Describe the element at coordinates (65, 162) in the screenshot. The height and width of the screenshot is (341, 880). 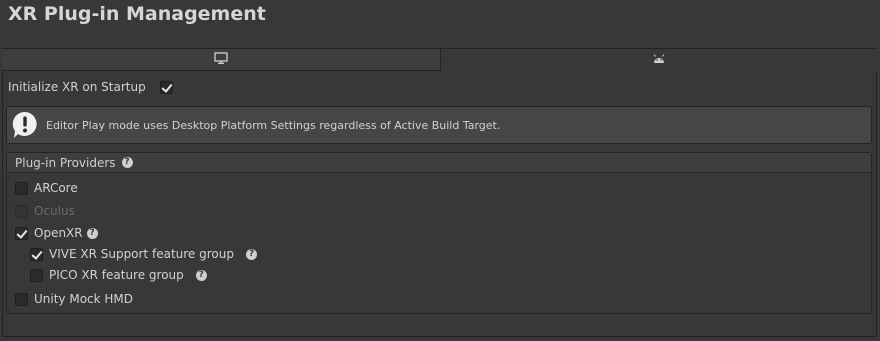
I see `plugin-providers-title: Plug-in Providers` at that location.